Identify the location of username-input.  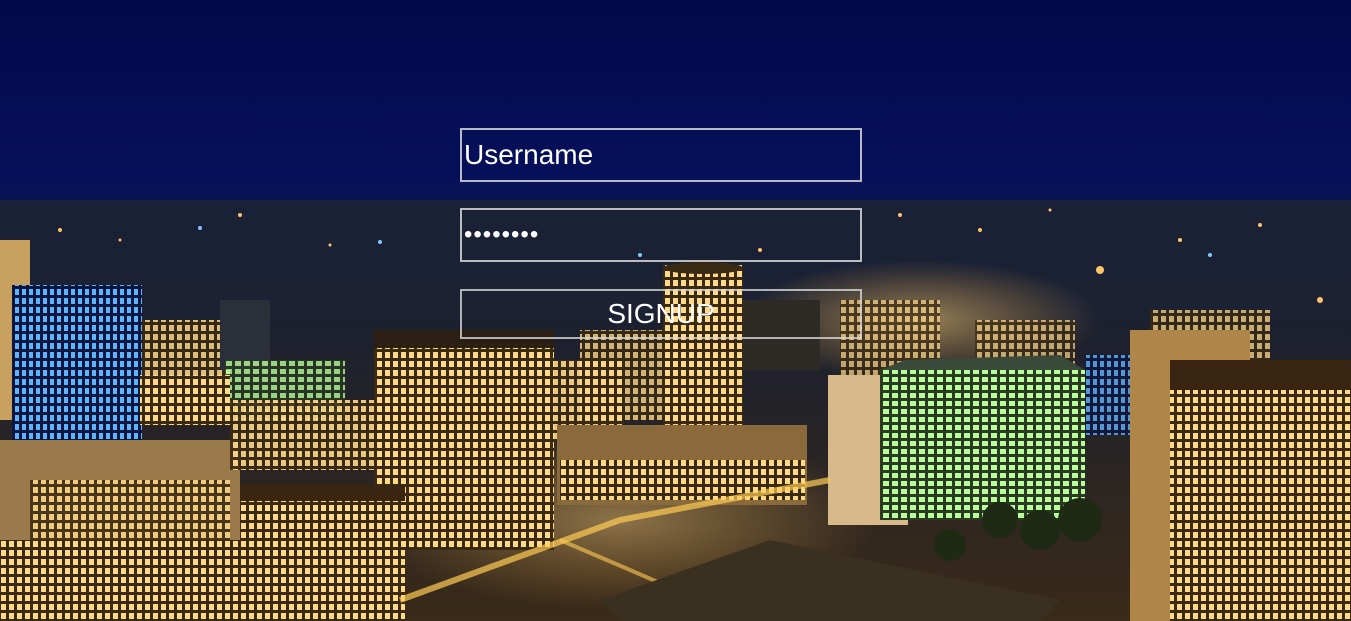
(661, 155).